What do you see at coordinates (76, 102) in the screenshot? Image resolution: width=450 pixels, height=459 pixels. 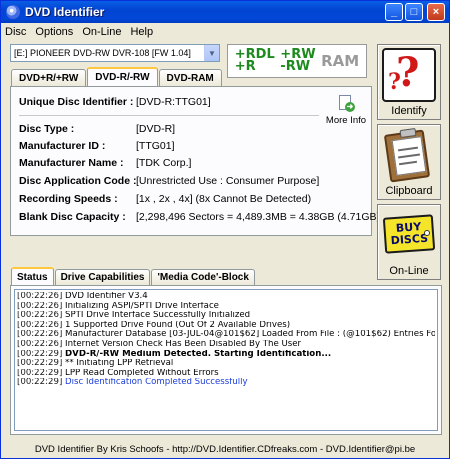 I see `uid-label: Unique Disc Identifier :` at bounding box center [76, 102].